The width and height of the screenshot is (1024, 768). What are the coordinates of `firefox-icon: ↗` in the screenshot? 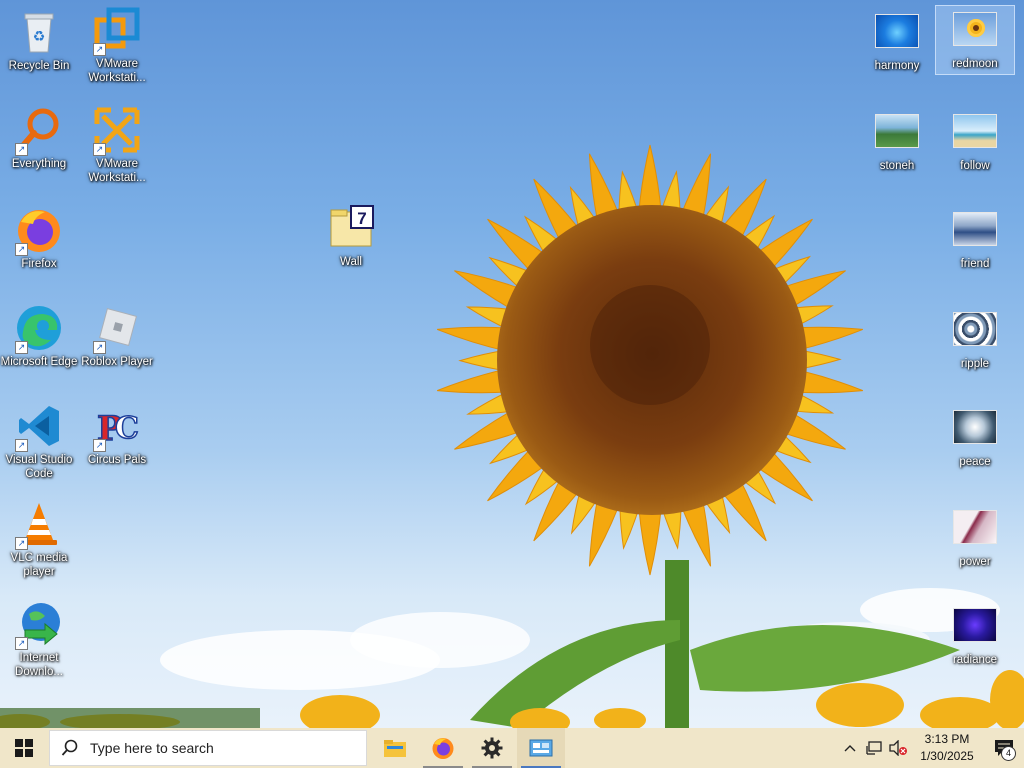 It's located at (39, 231).